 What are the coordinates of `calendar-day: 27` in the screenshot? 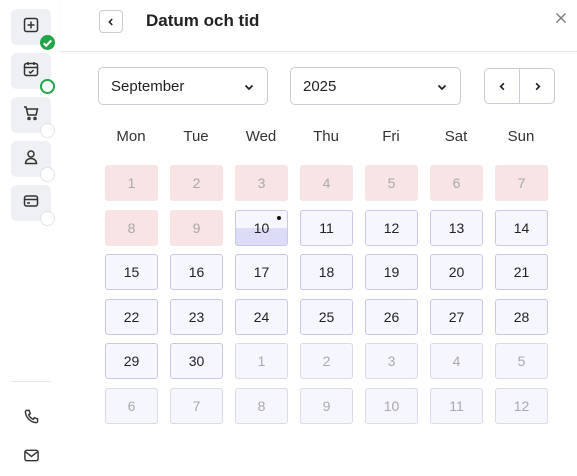 It's located at (456, 317).